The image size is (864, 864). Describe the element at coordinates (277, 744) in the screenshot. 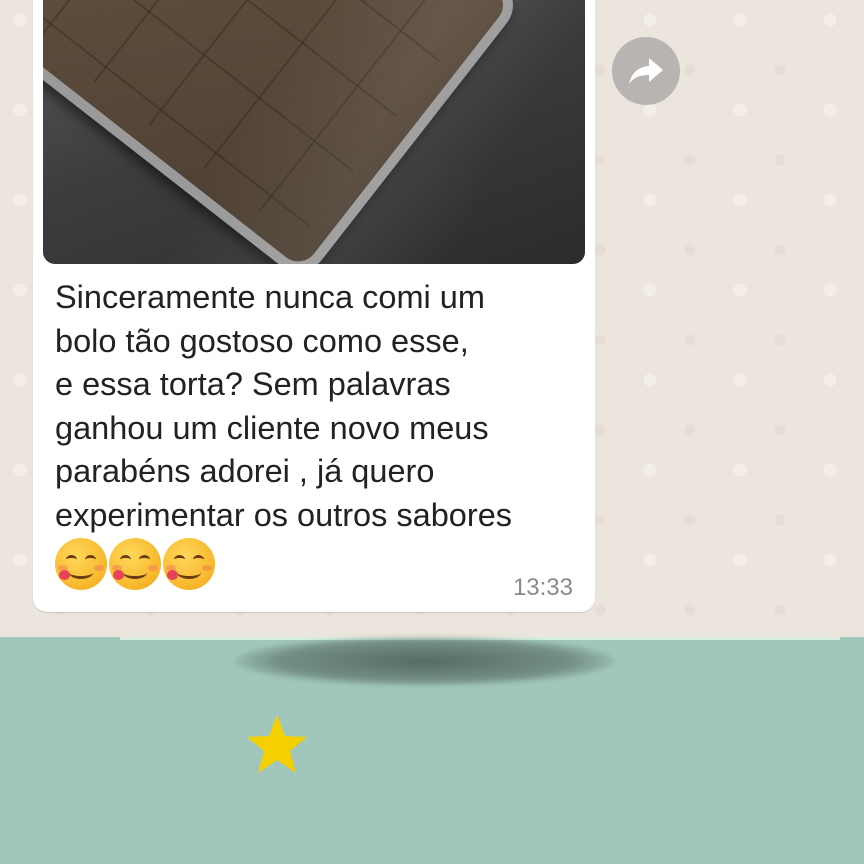

I see `star-icon` at that location.